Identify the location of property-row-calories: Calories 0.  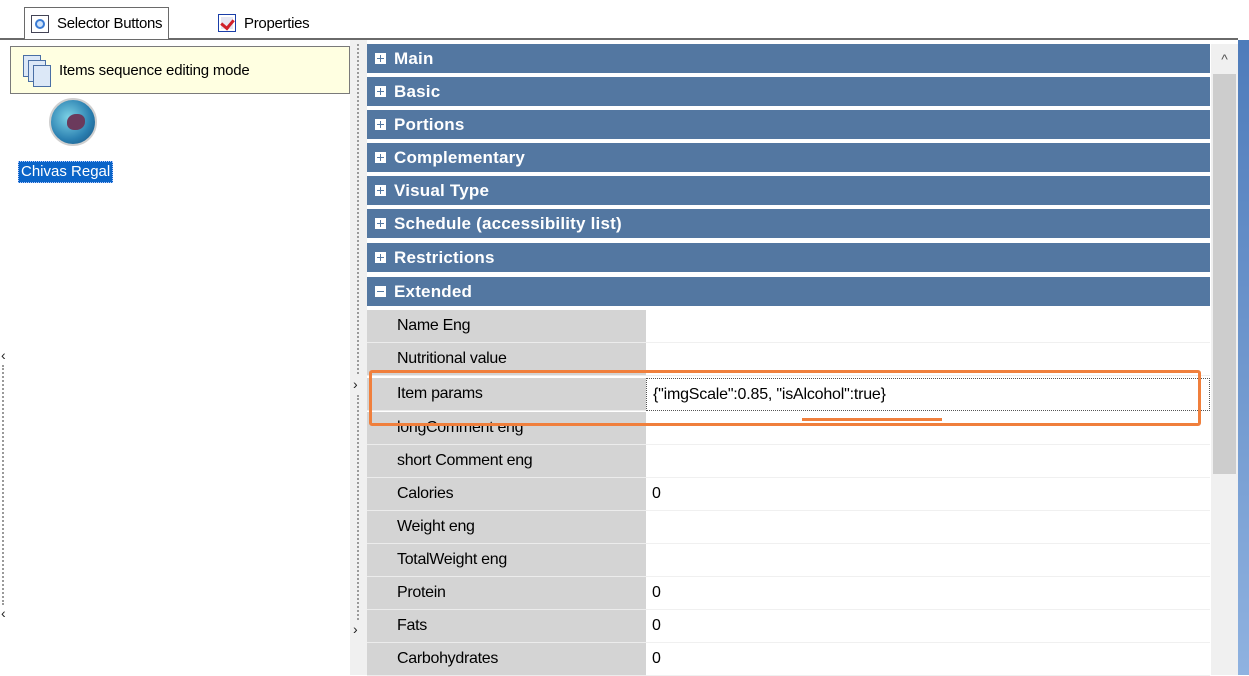
(788, 494).